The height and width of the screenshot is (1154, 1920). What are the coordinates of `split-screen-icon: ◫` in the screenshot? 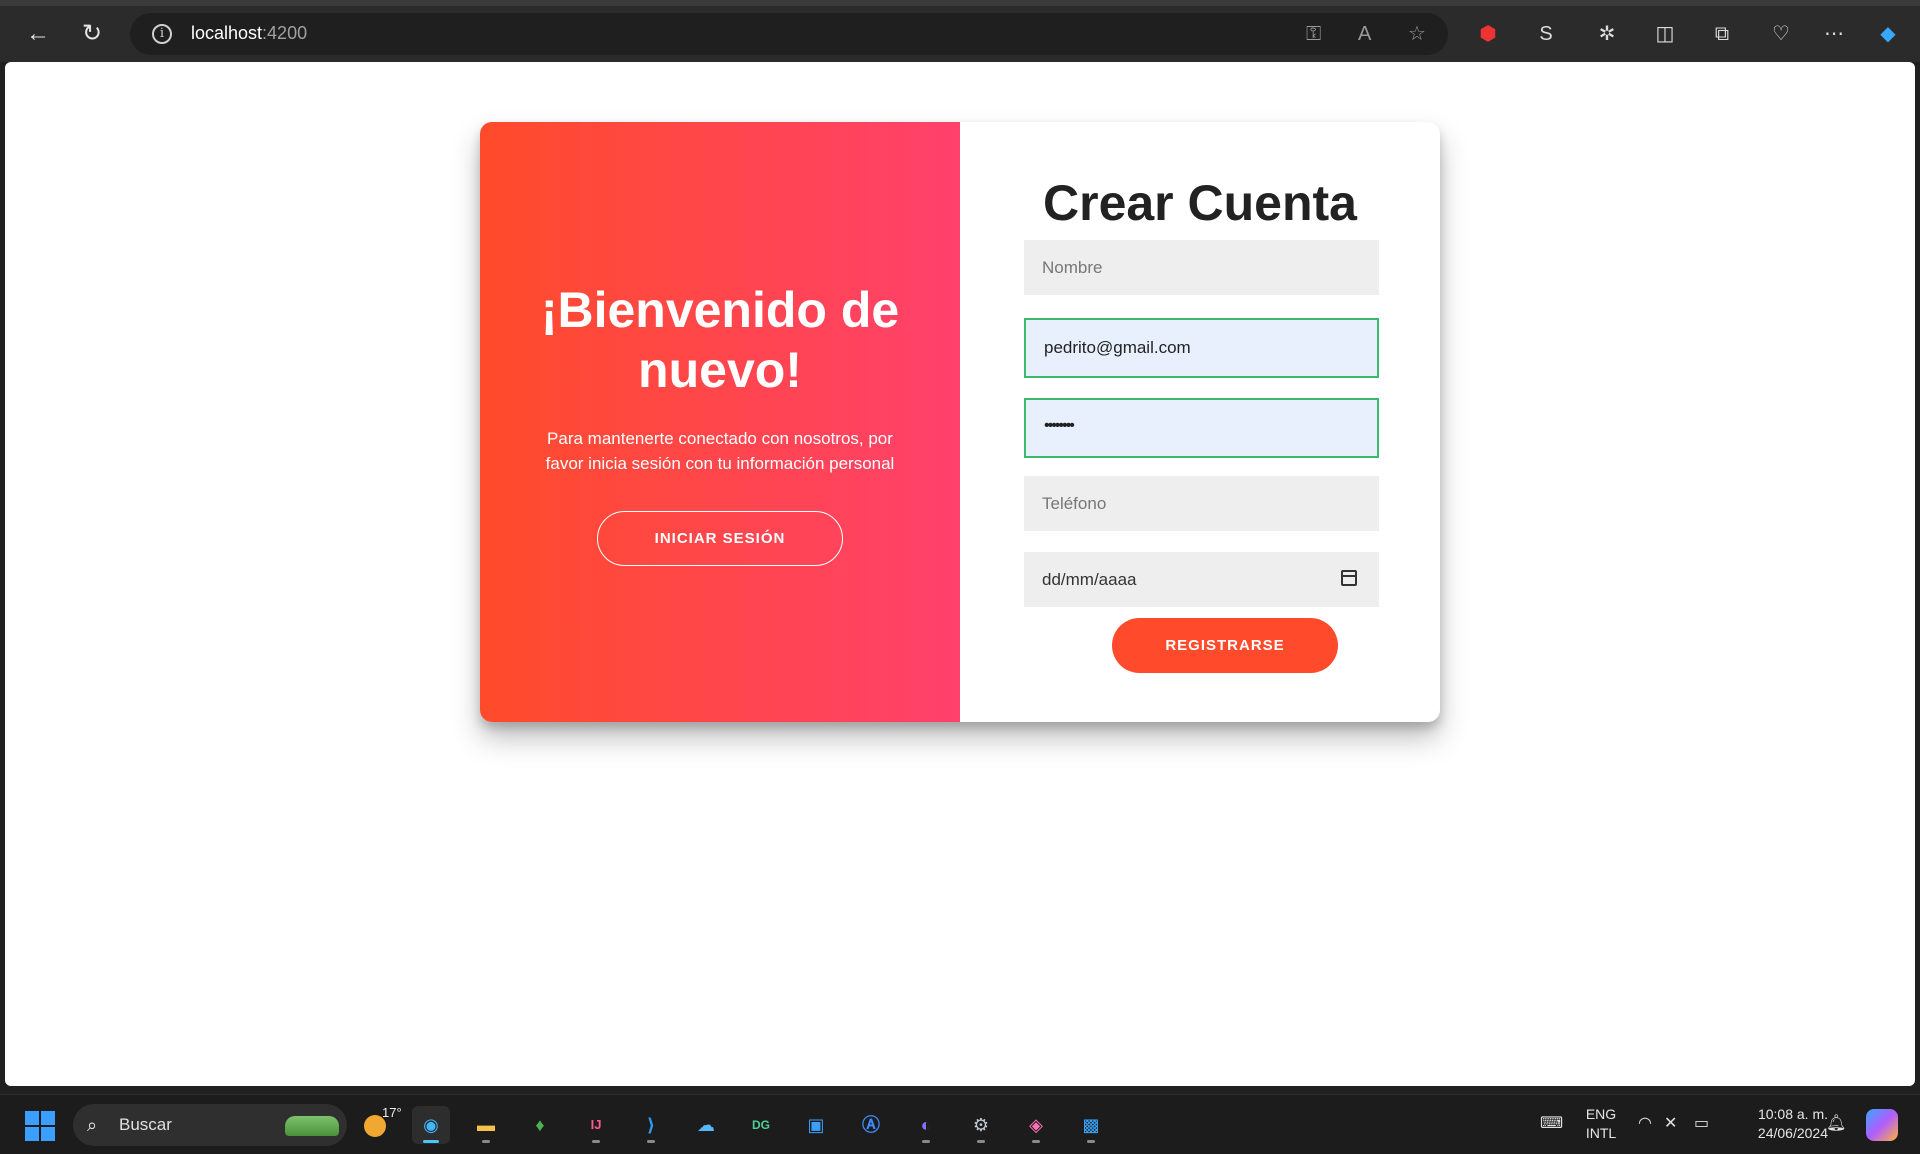 It's located at (1665, 34).